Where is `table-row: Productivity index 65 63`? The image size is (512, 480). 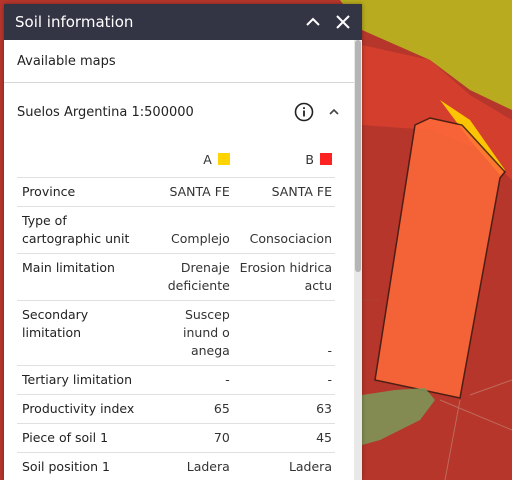
table-row: Productivity index 65 63 is located at coordinates (176, 409).